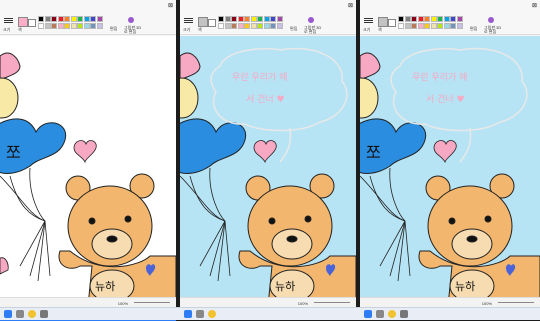  Describe the element at coordinates (380, 29) in the screenshot. I see `color-label: 색` at that location.